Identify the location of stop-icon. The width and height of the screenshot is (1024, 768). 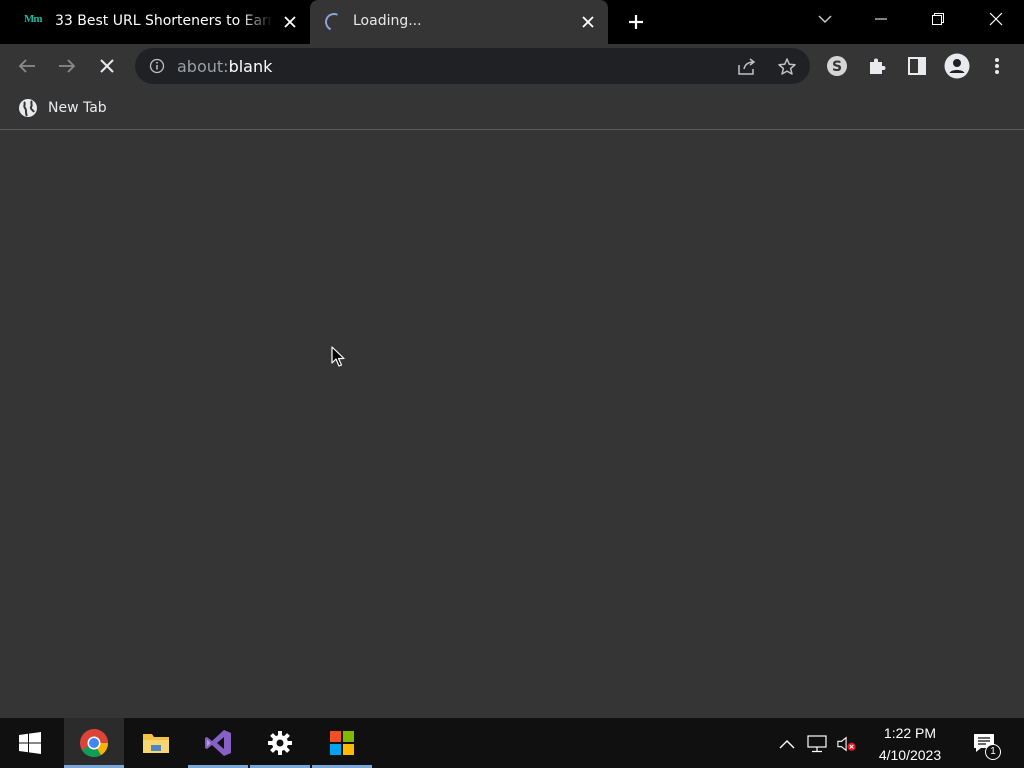
(107, 66).